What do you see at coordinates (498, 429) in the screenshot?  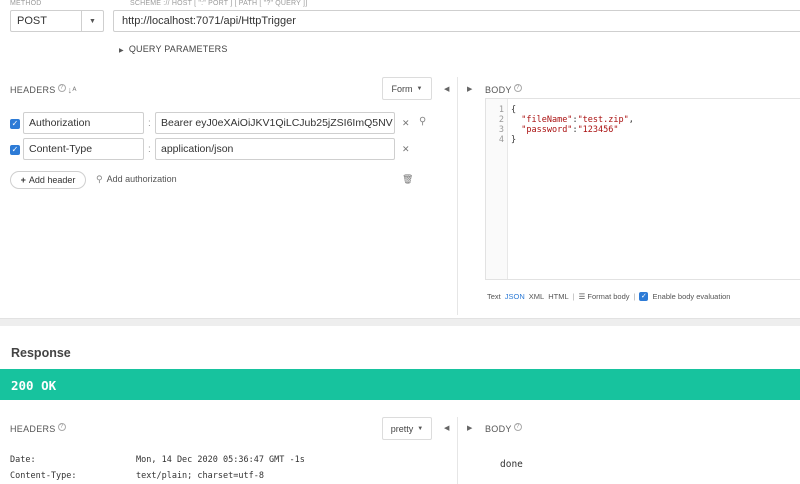 I see `response-body-title-text: BODY` at bounding box center [498, 429].